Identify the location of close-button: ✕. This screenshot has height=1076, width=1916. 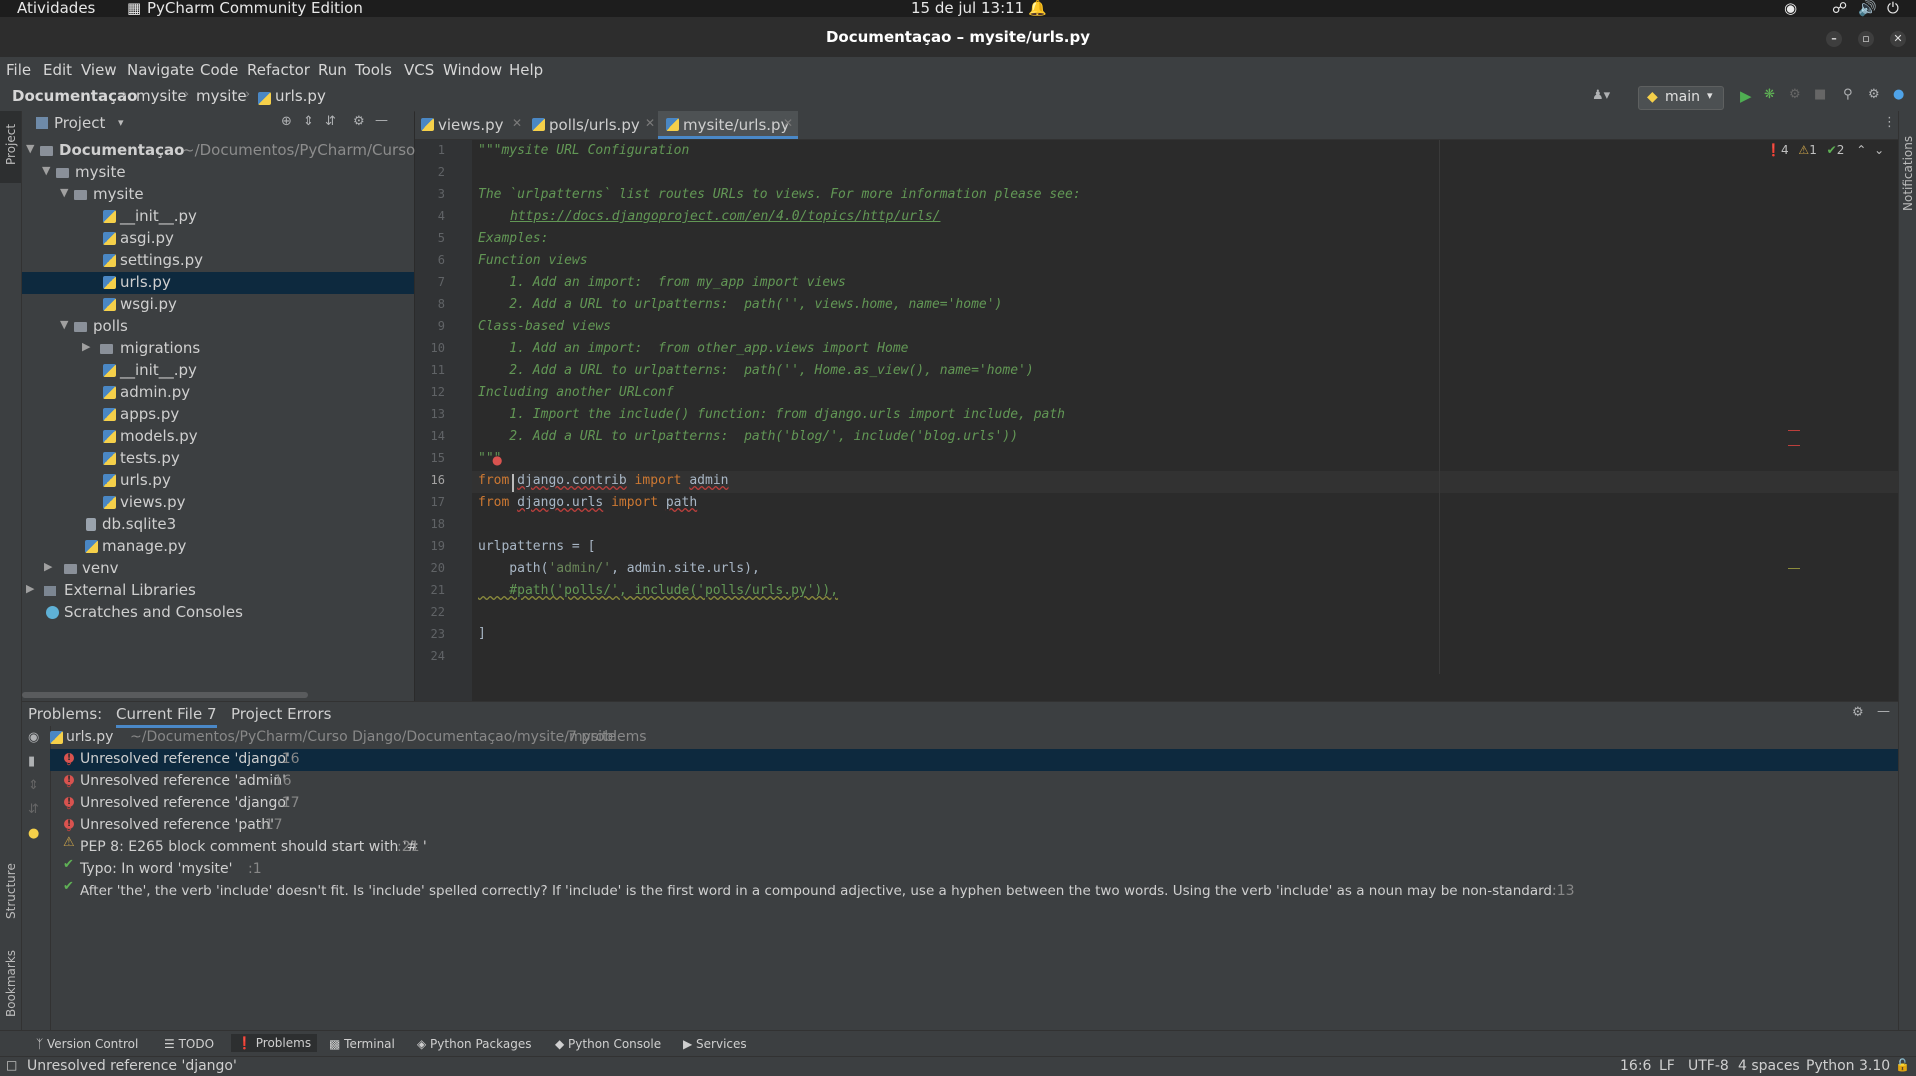
(1898, 39).